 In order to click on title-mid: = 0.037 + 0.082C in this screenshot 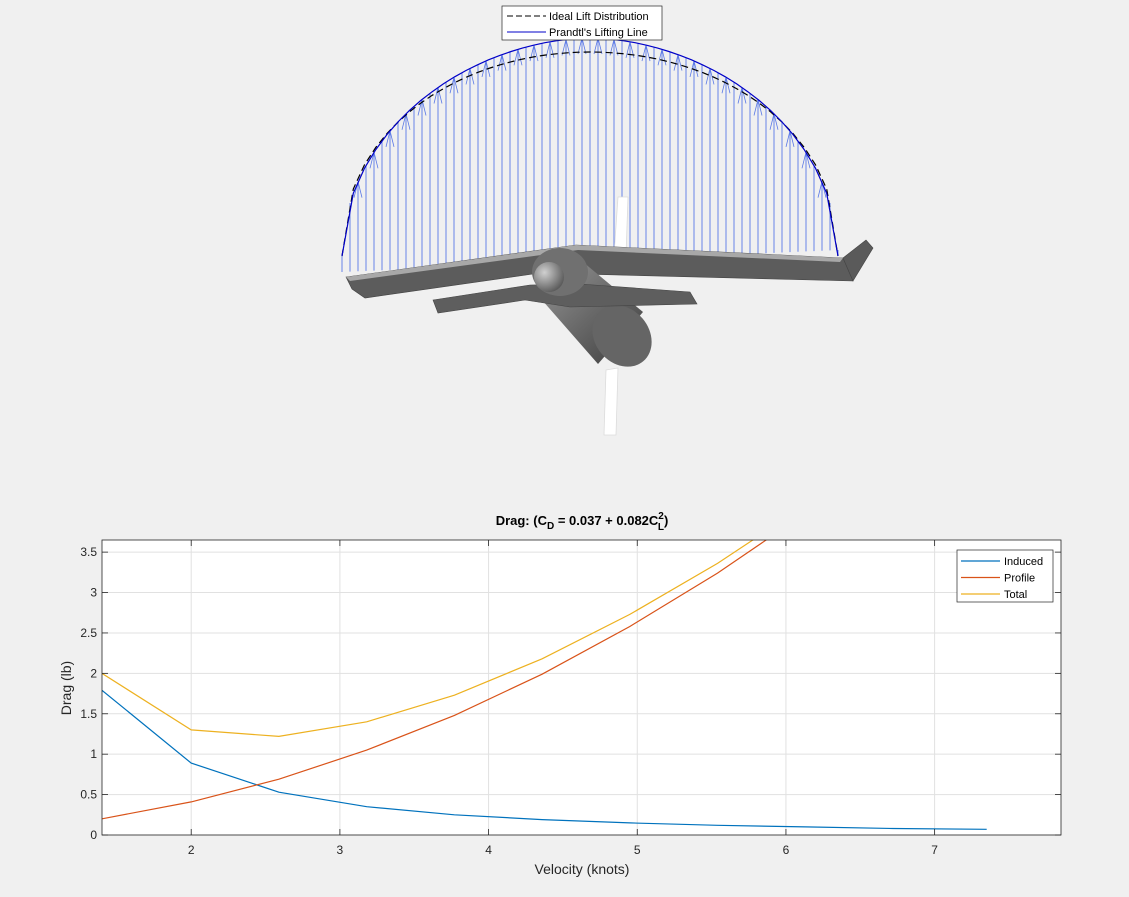, I will do `click(606, 520)`.